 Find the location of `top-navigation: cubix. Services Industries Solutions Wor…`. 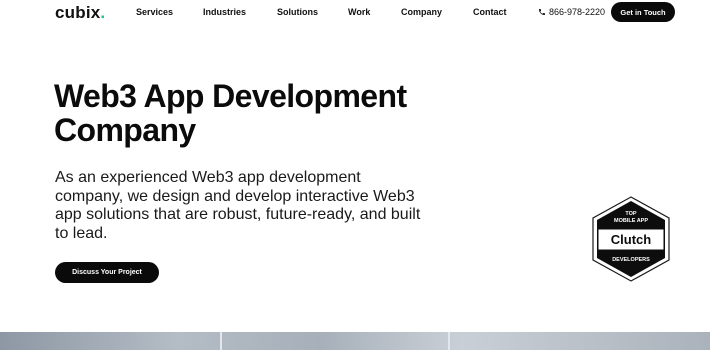

top-navigation: cubix. Services Industries Solutions Wor… is located at coordinates (355, 13).